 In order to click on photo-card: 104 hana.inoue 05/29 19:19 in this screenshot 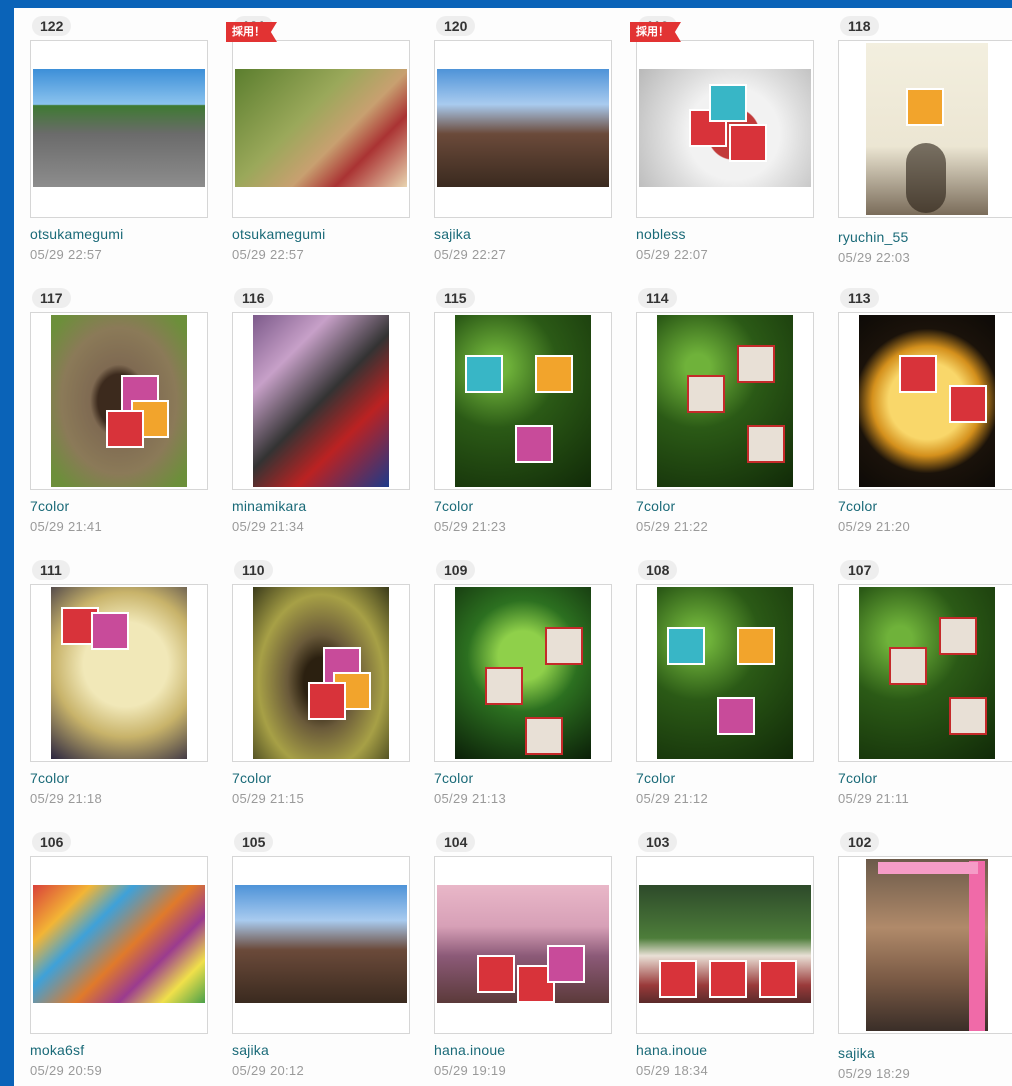, I will do `click(535, 959)`.